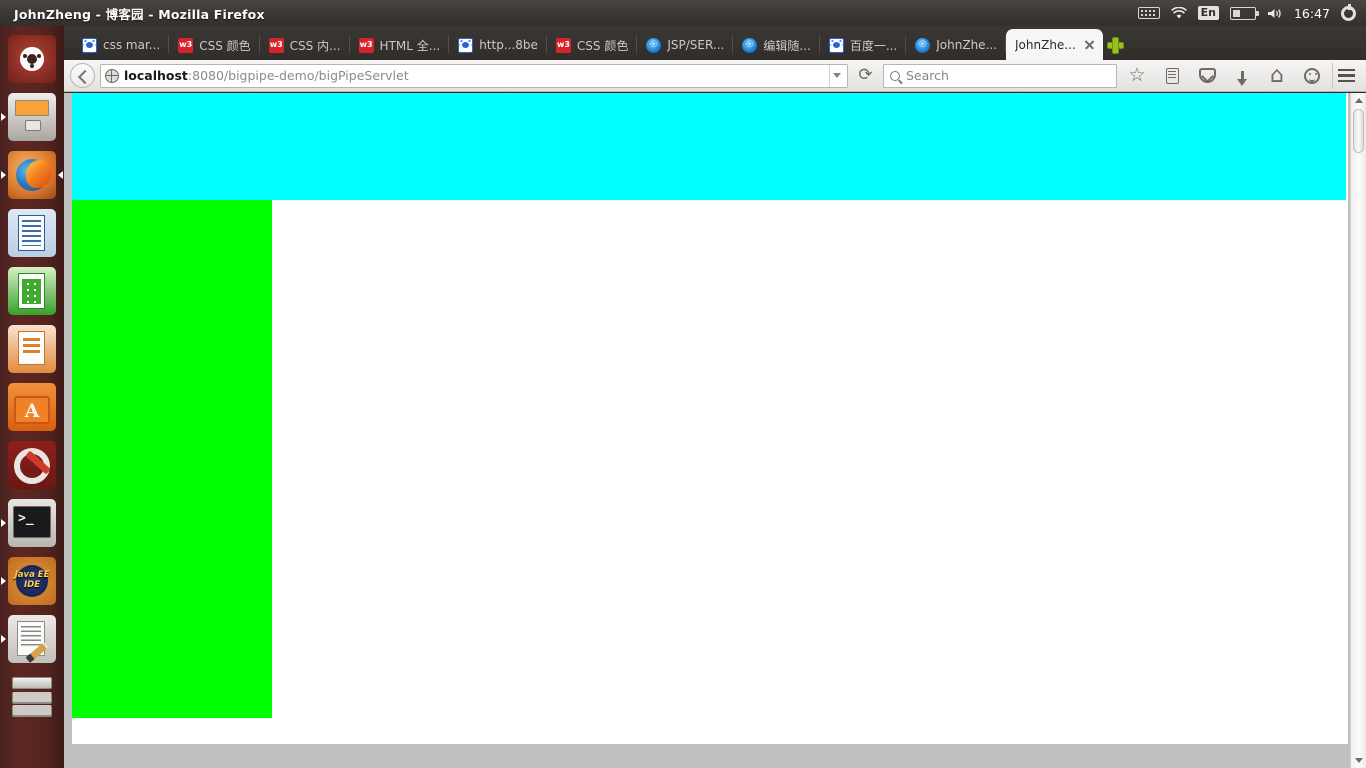  Describe the element at coordinates (1089, 44) in the screenshot. I see `close-icon` at that location.